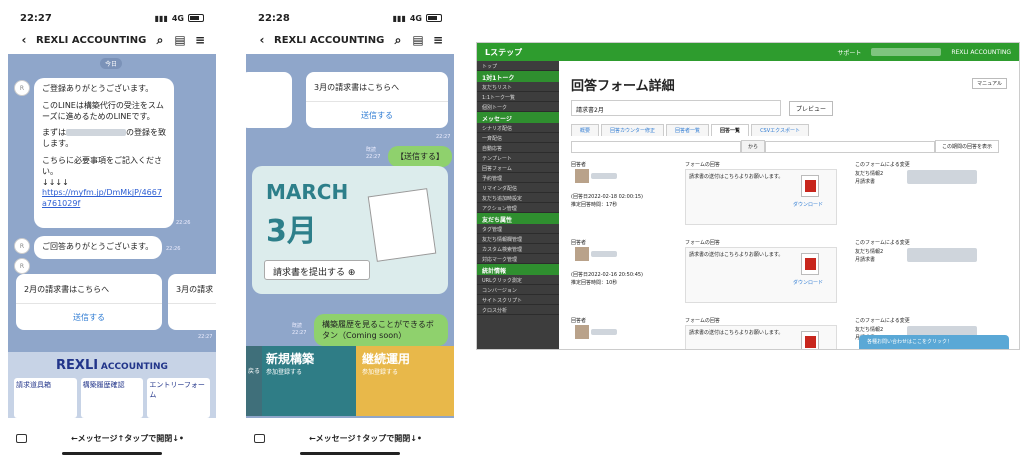 The width and height of the screenshot is (1024, 465). I want to click on sidebar-item: 友だち追加時設定, so click(518, 198).